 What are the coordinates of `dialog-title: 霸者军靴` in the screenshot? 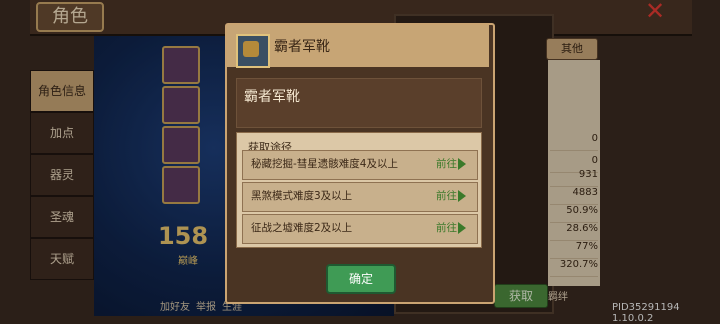 It's located at (302, 47).